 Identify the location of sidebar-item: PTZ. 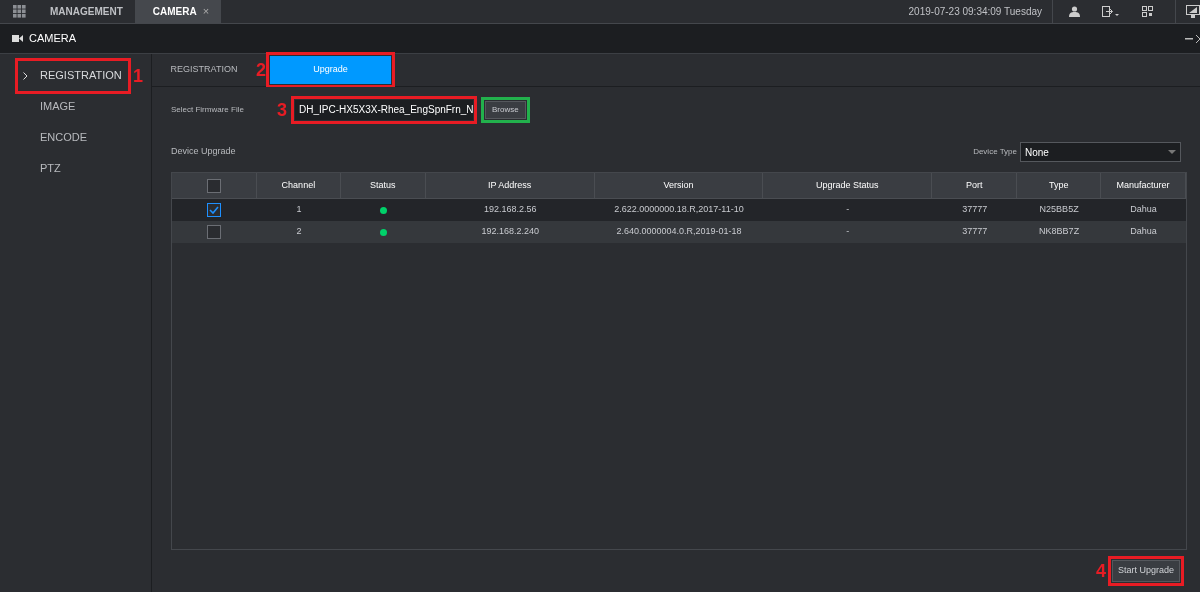
(73, 168).